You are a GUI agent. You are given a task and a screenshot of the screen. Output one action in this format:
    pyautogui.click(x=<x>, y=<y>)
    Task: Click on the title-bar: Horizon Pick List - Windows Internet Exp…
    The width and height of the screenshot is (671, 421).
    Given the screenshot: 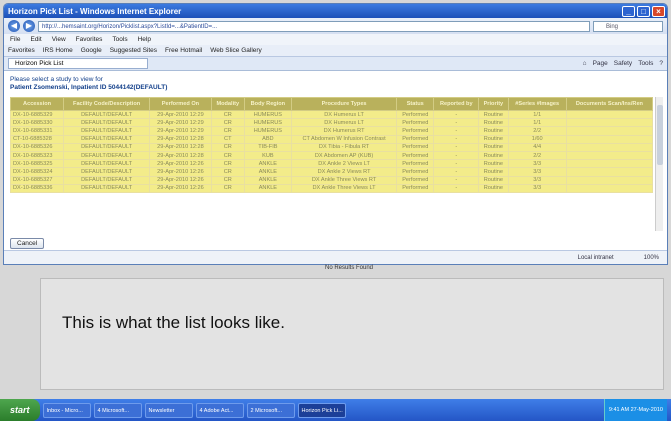 What is the action you would take?
    pyautogui.click(x=335, y=11)
    